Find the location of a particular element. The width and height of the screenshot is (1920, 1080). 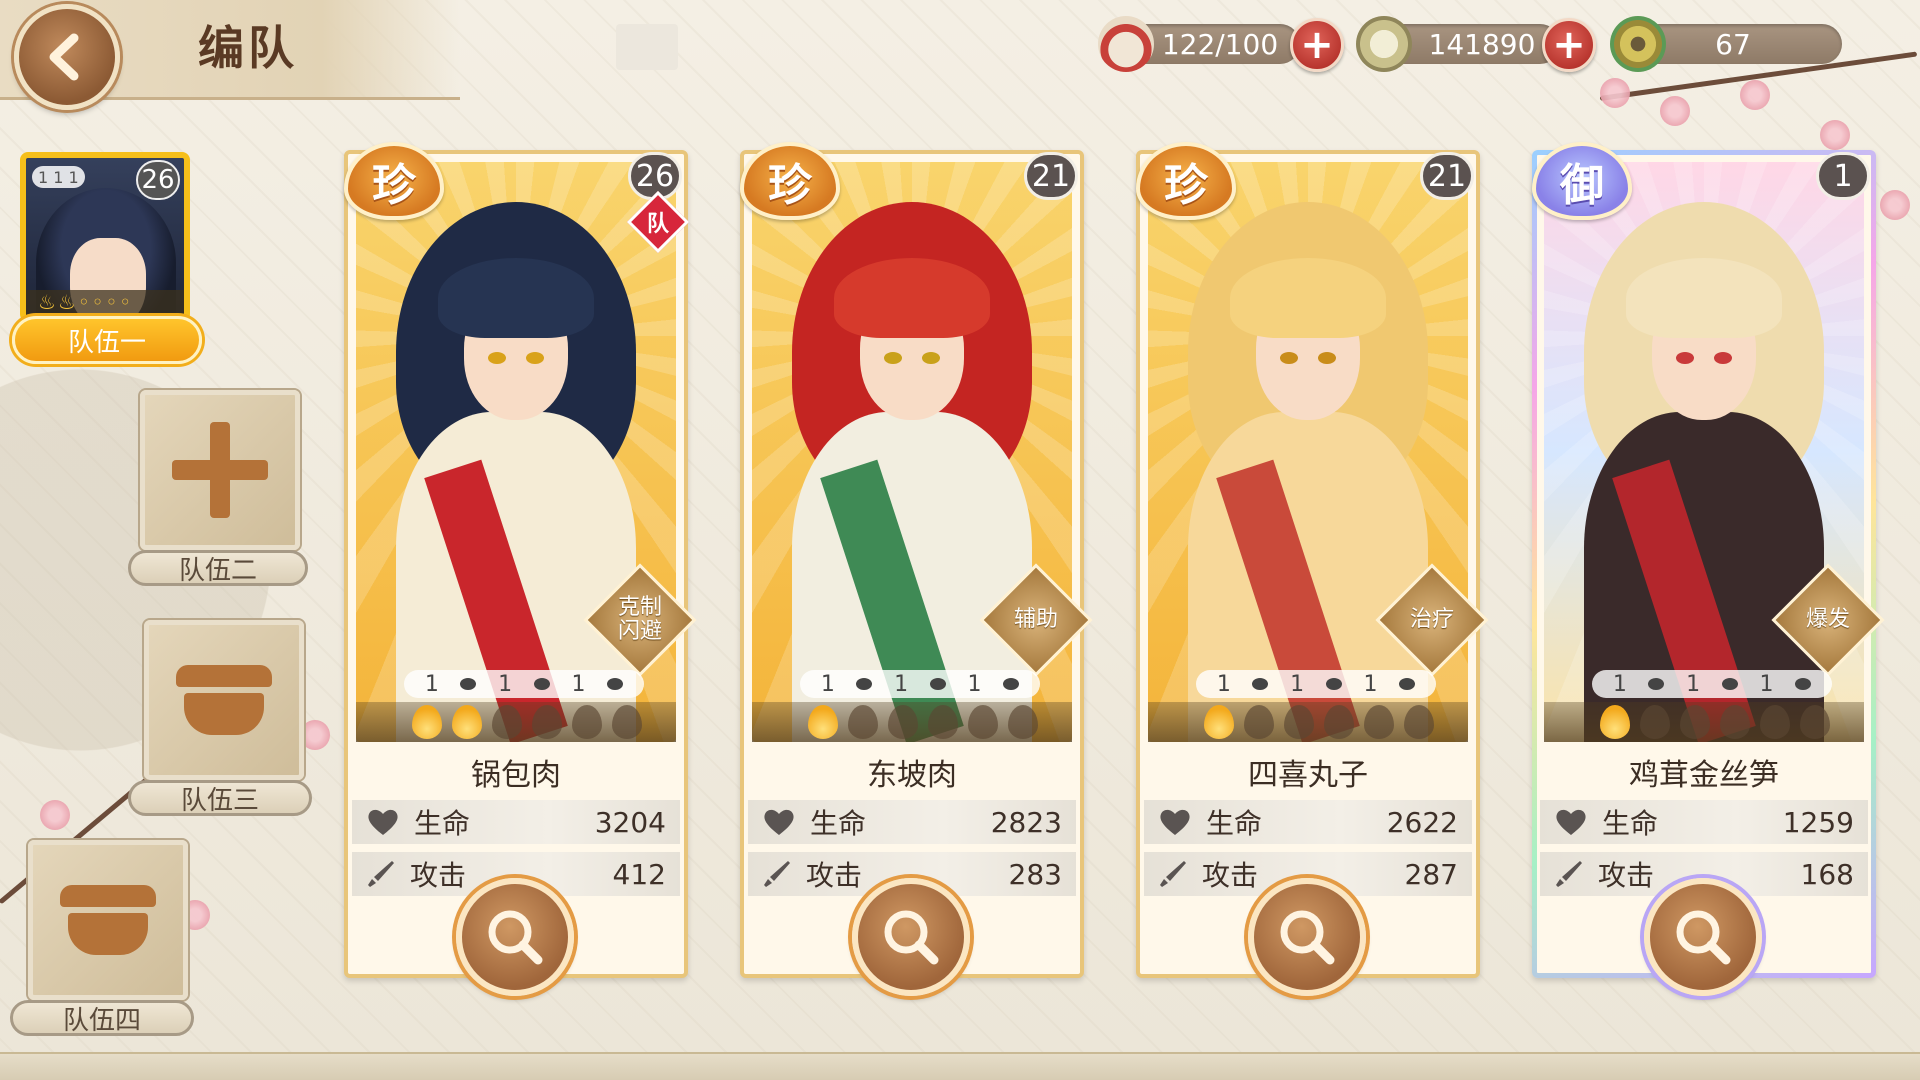

character-name: 四喜丸子 is located at coordinates (1308, 775).